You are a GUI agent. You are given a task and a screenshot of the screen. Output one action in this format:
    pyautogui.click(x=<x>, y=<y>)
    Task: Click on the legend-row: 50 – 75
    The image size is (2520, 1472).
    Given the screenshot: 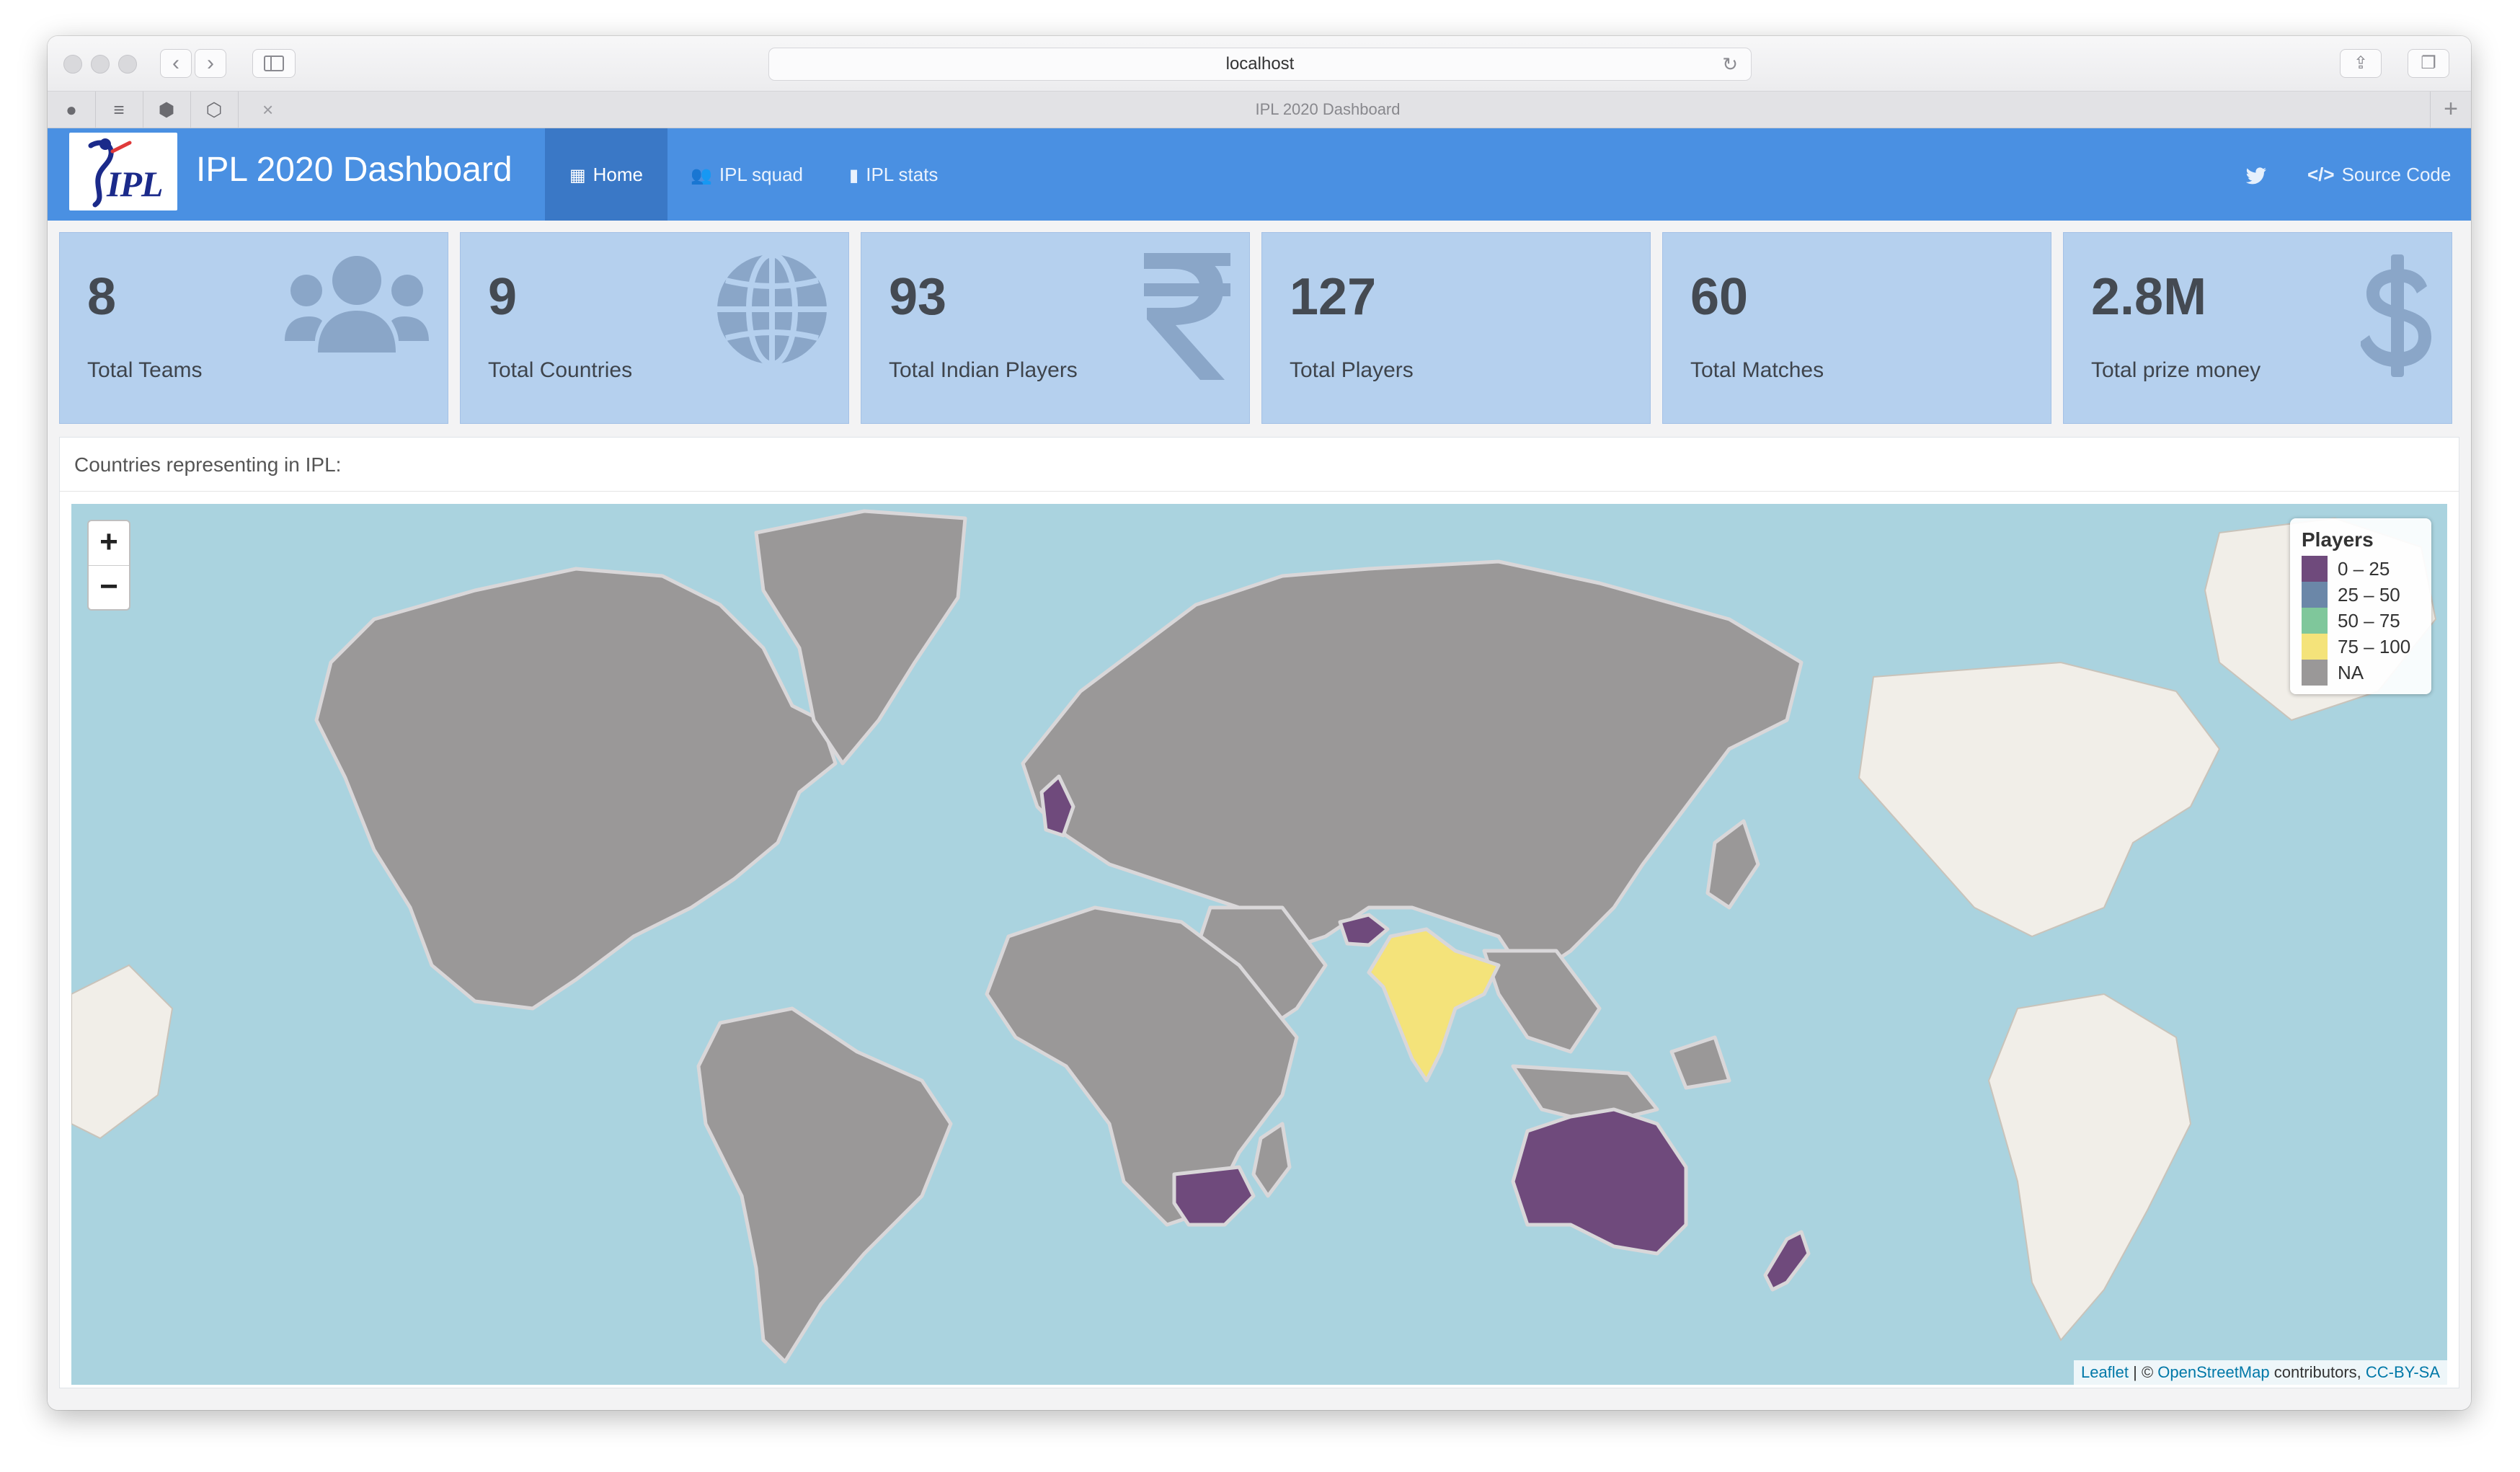 What is the action you would take?
    pyautogui.click(x=2361, y=621)
    